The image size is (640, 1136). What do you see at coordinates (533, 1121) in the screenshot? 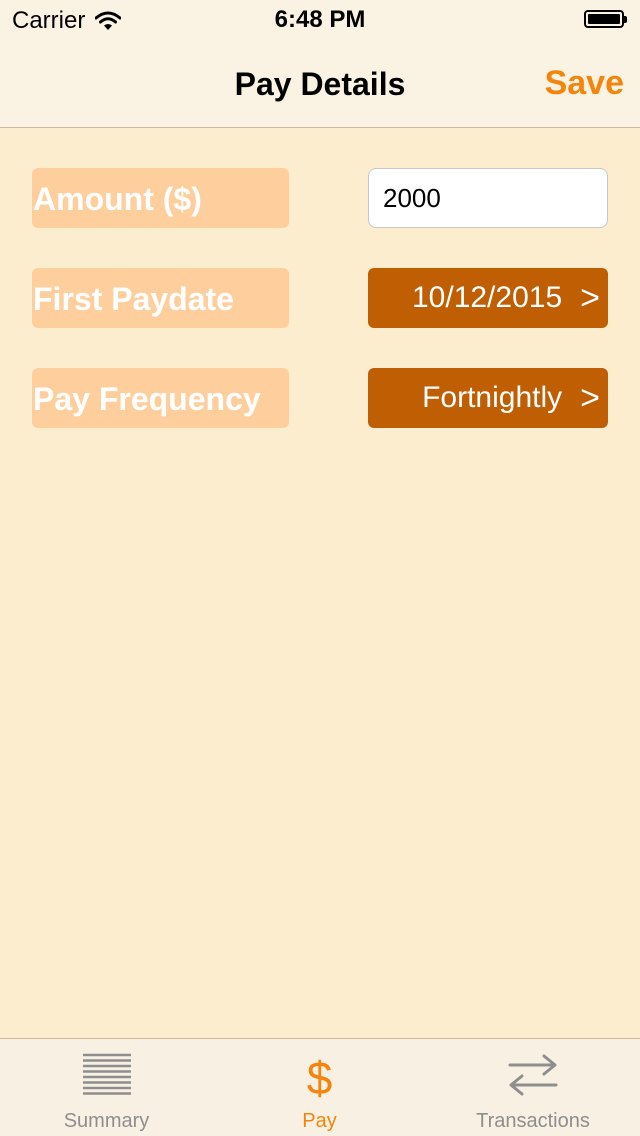
I see `tab-transactions-label: Transactions` at bounding box center [533, 1121].